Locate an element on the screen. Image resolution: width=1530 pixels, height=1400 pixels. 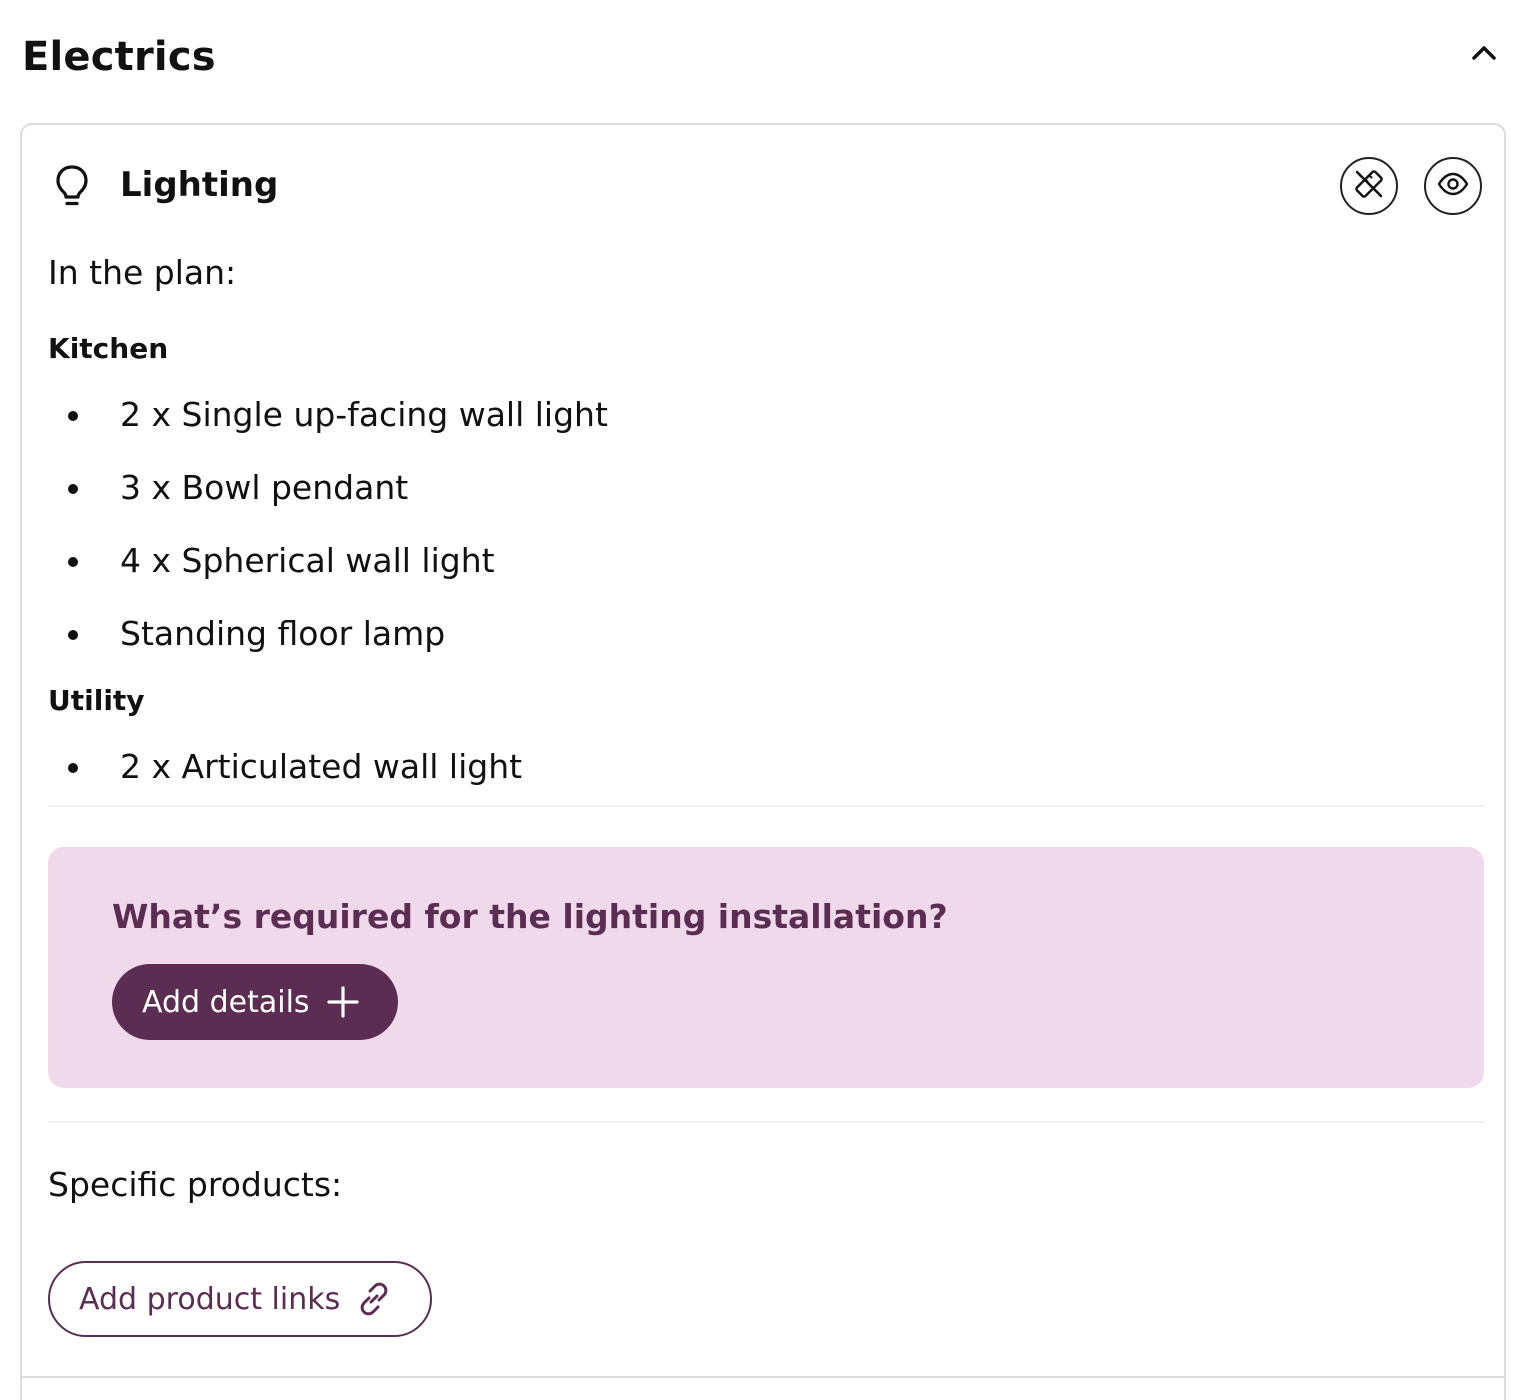
add-details-button: Add details is located at coordinates (255, 1002).